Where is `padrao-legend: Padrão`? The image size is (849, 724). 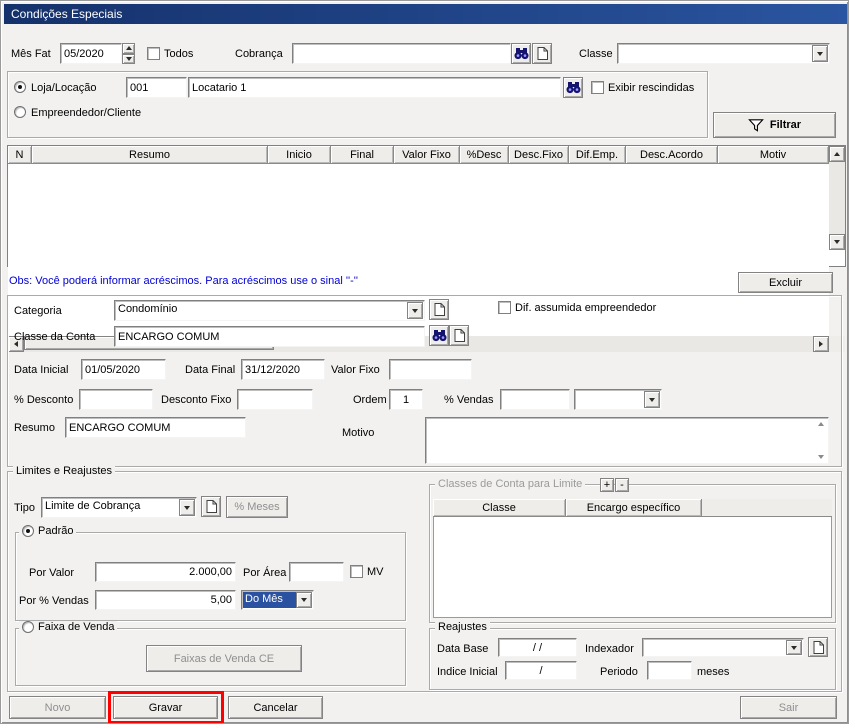
padrao-legend: Padrão is located at coordinates (48, 531).